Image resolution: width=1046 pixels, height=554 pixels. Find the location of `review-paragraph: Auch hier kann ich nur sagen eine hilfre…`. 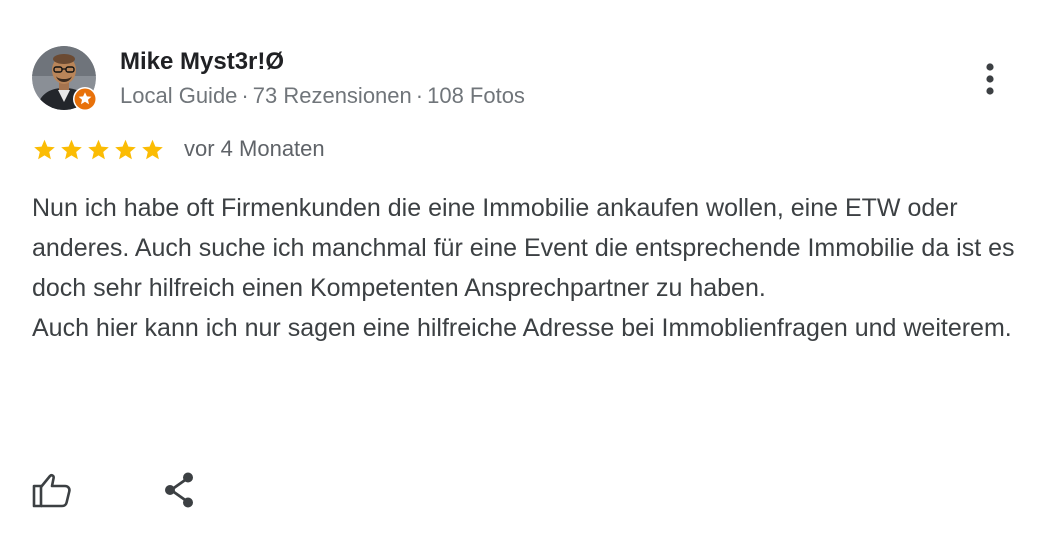

review-paragraph: Auch hier kann ich nur sagen eine hilfre… is located at coordinates (522, 328).